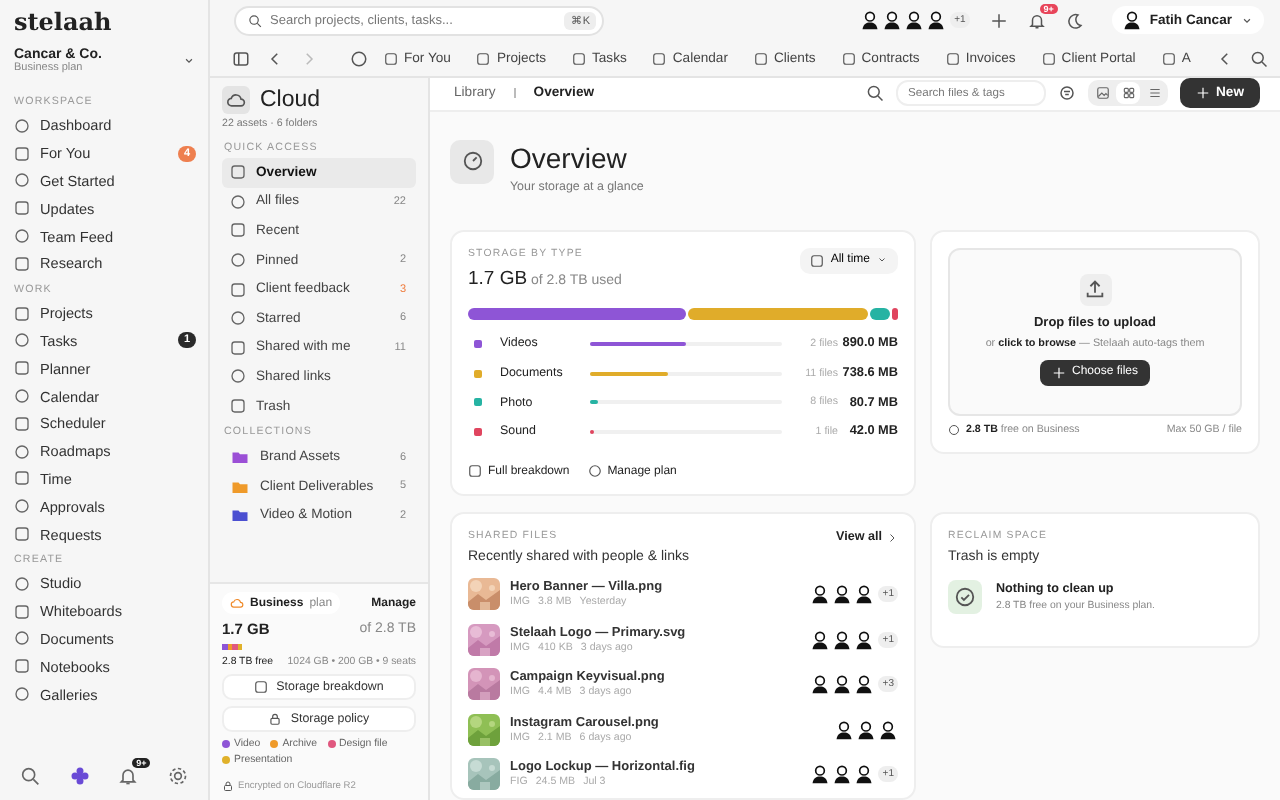  What do you see at coordinates (241, 58) in the screenshot?
I see `sidebar-toggle-icon` at bounding box center [241, 58].